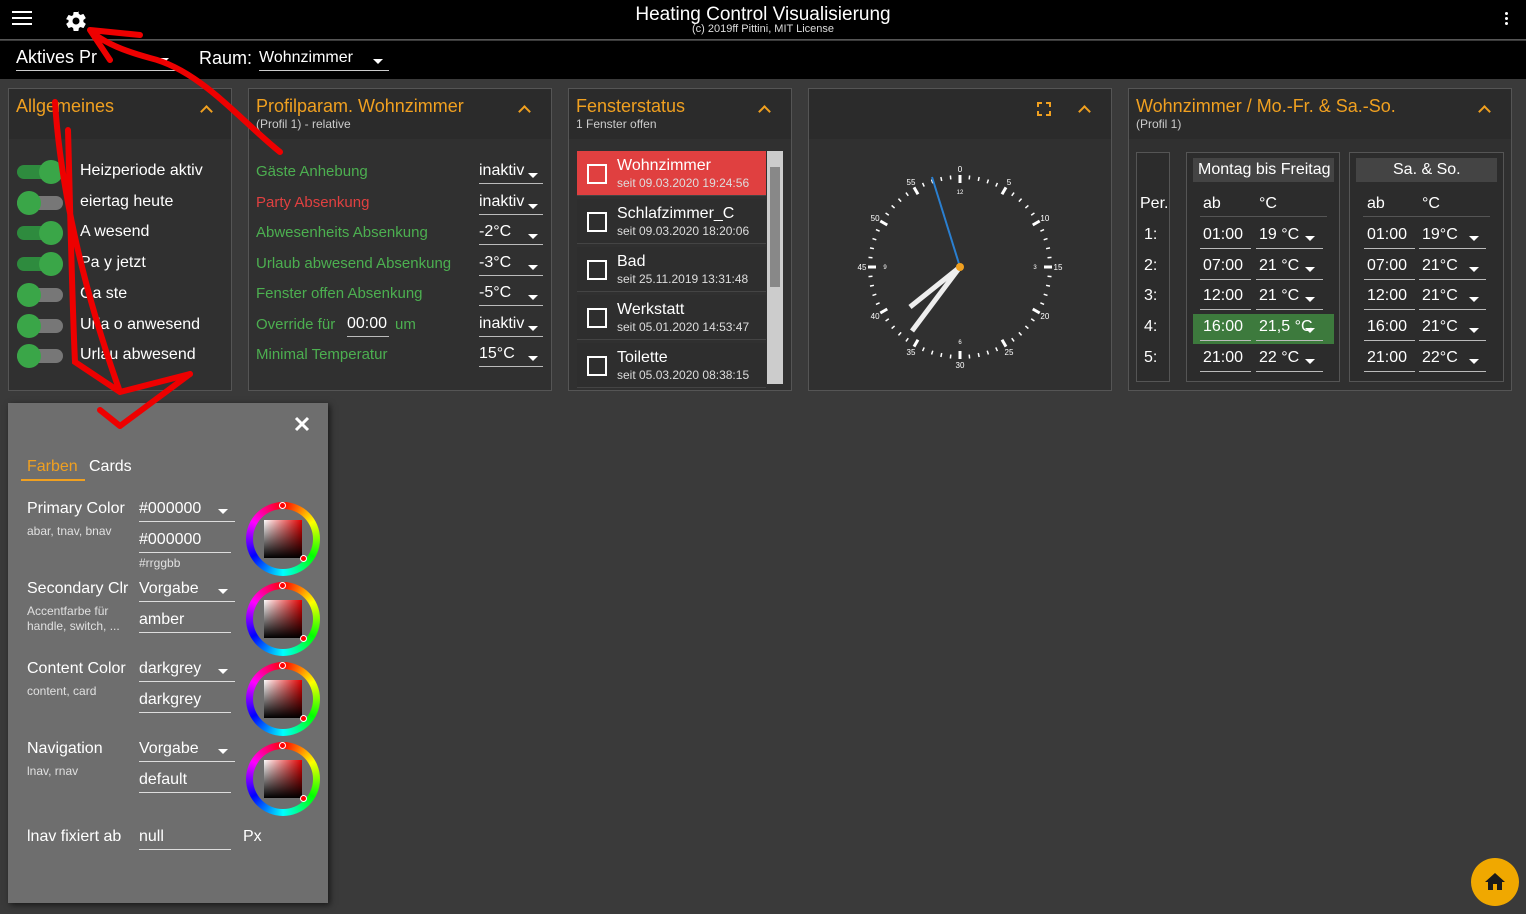  Describe the element at coordinates (1440, 358) in the screenshot. I see `weekend-temp-select: 22°C` at that location.